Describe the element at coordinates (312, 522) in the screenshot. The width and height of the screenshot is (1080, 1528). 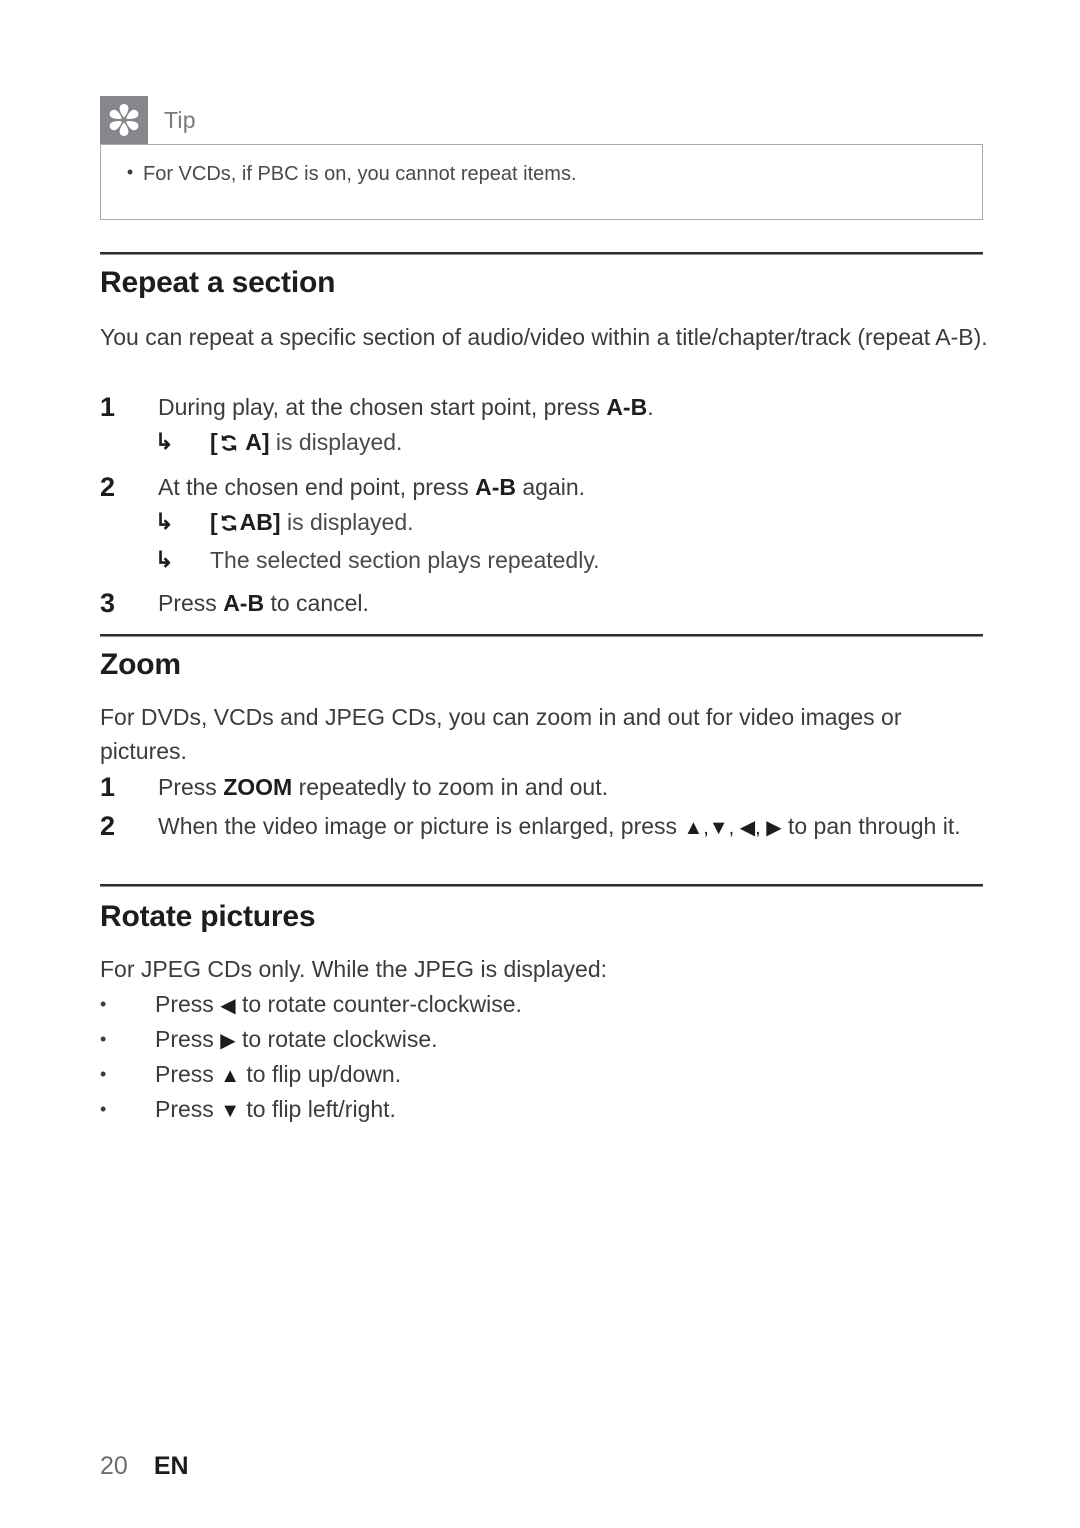
I see `subline-text: [AB] is displayed.` at that location.